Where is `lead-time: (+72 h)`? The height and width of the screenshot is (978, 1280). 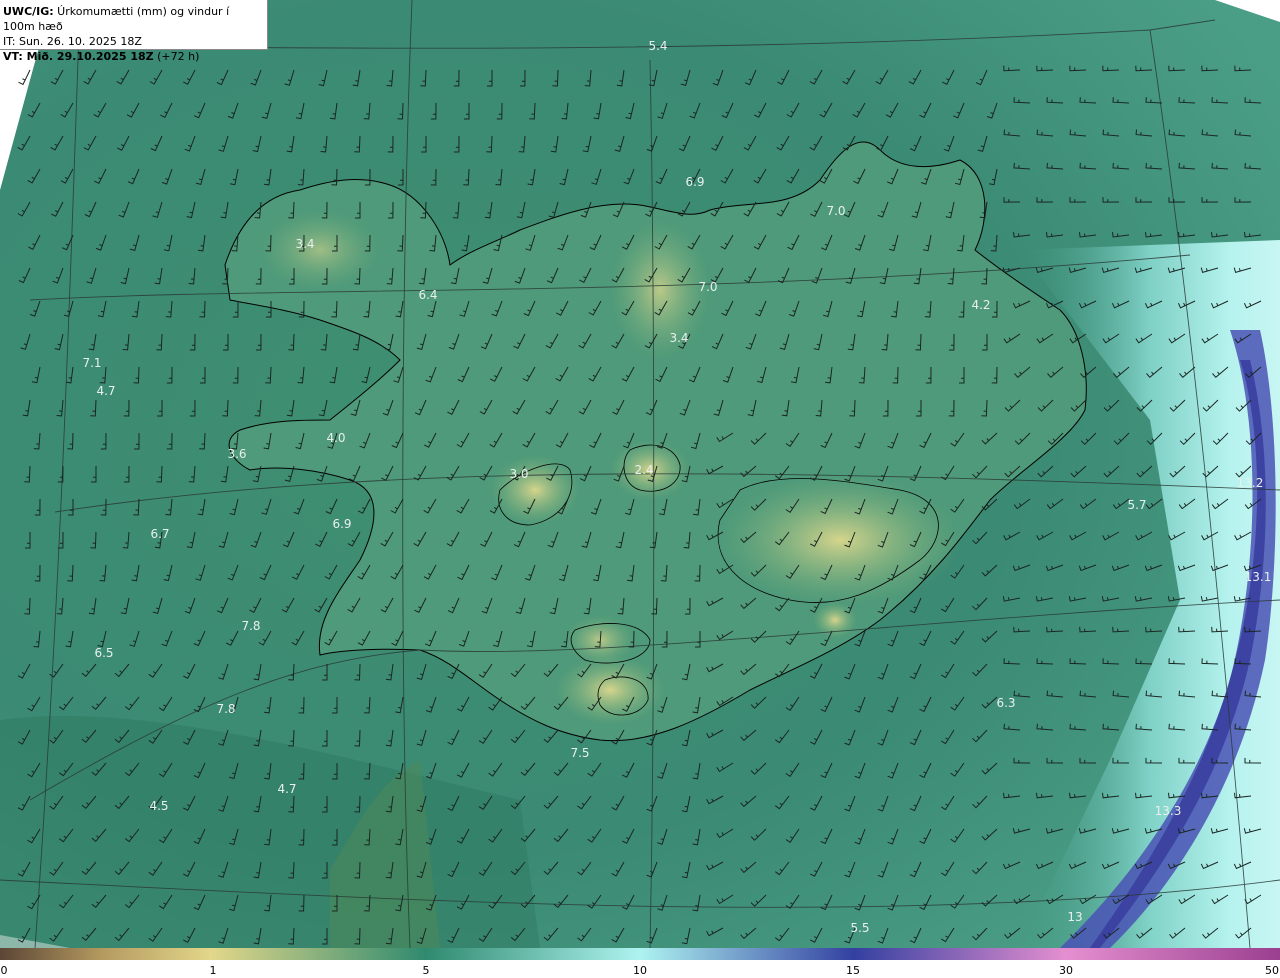
lead-time: (+72 h) is located at coordinates (176, 56).